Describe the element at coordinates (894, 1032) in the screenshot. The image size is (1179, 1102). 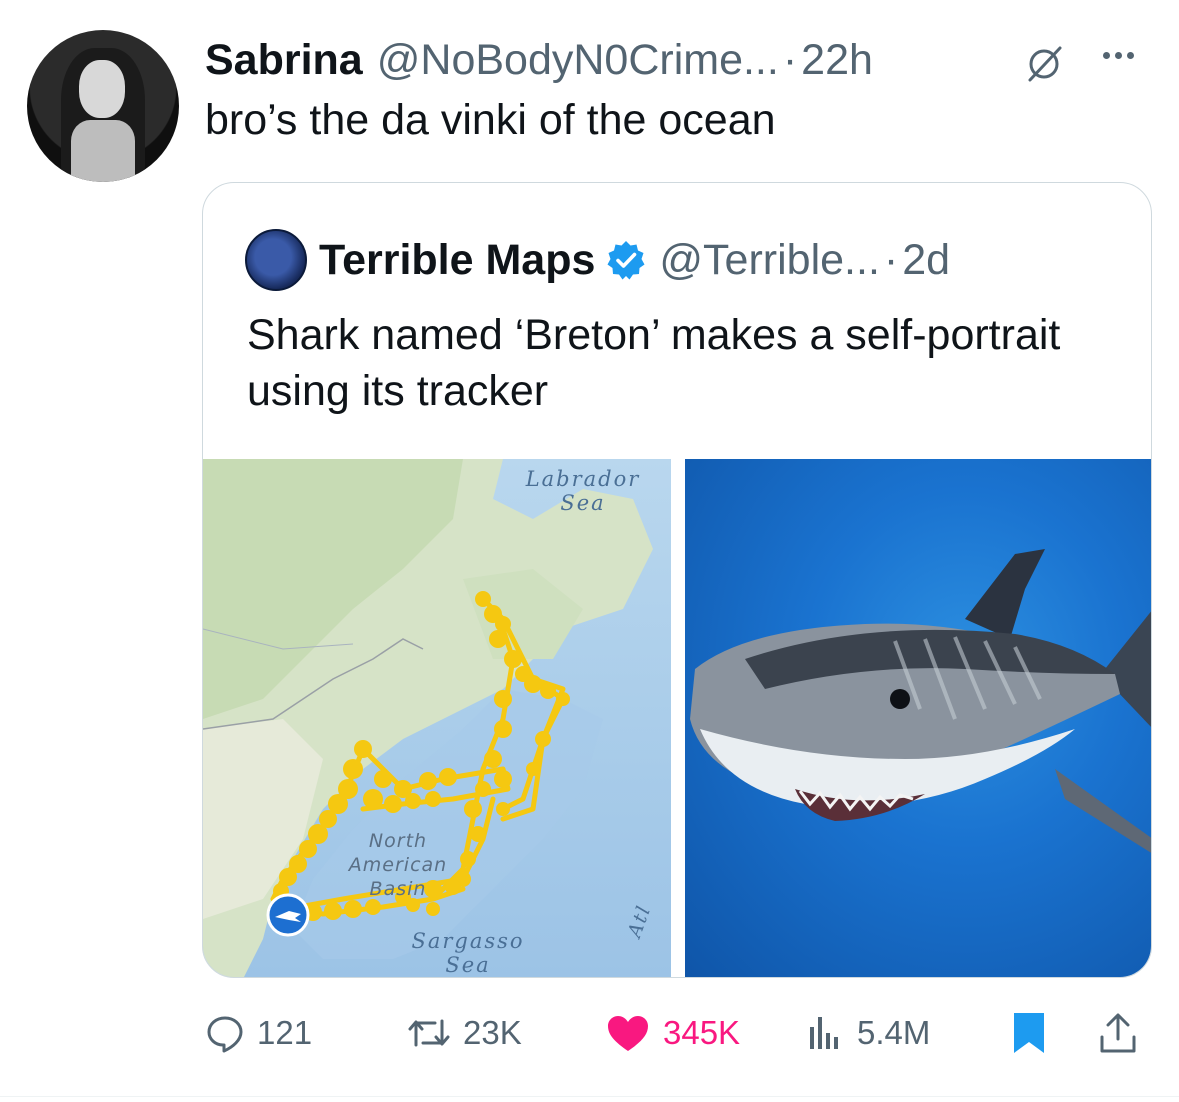
I see `view-count: 5.4M` at that location.